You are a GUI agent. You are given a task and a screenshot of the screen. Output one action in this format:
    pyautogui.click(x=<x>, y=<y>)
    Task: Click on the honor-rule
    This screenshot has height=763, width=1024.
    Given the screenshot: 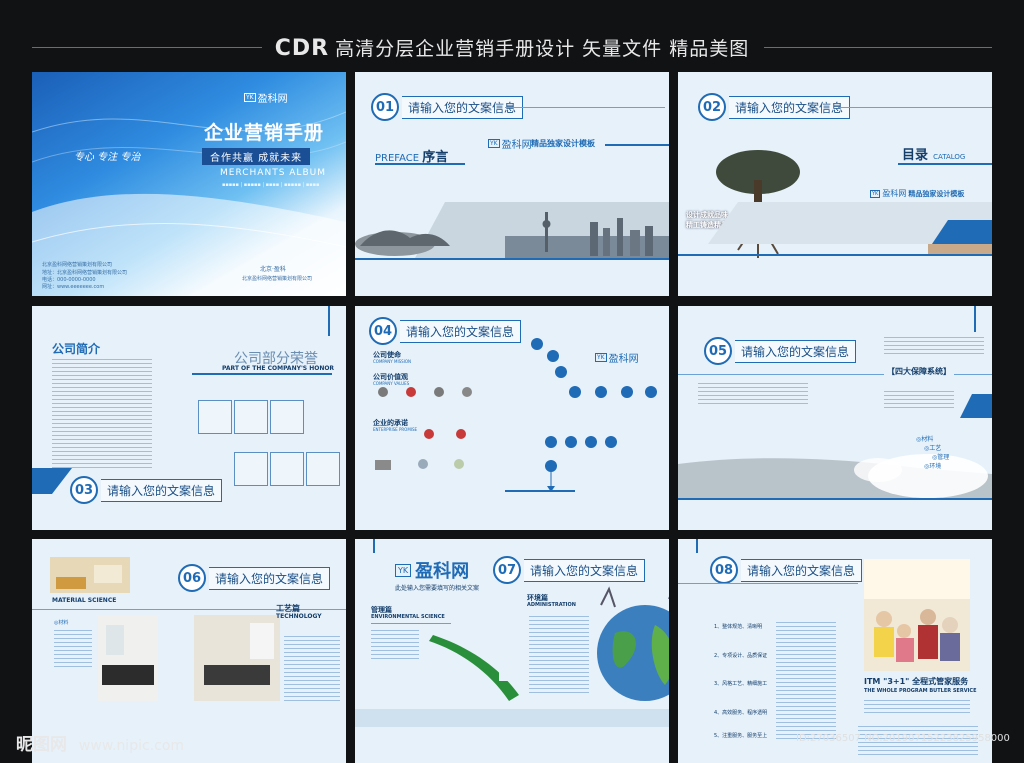 What is the action you would take?
    pyautogui.click(x=262, y=374)
    